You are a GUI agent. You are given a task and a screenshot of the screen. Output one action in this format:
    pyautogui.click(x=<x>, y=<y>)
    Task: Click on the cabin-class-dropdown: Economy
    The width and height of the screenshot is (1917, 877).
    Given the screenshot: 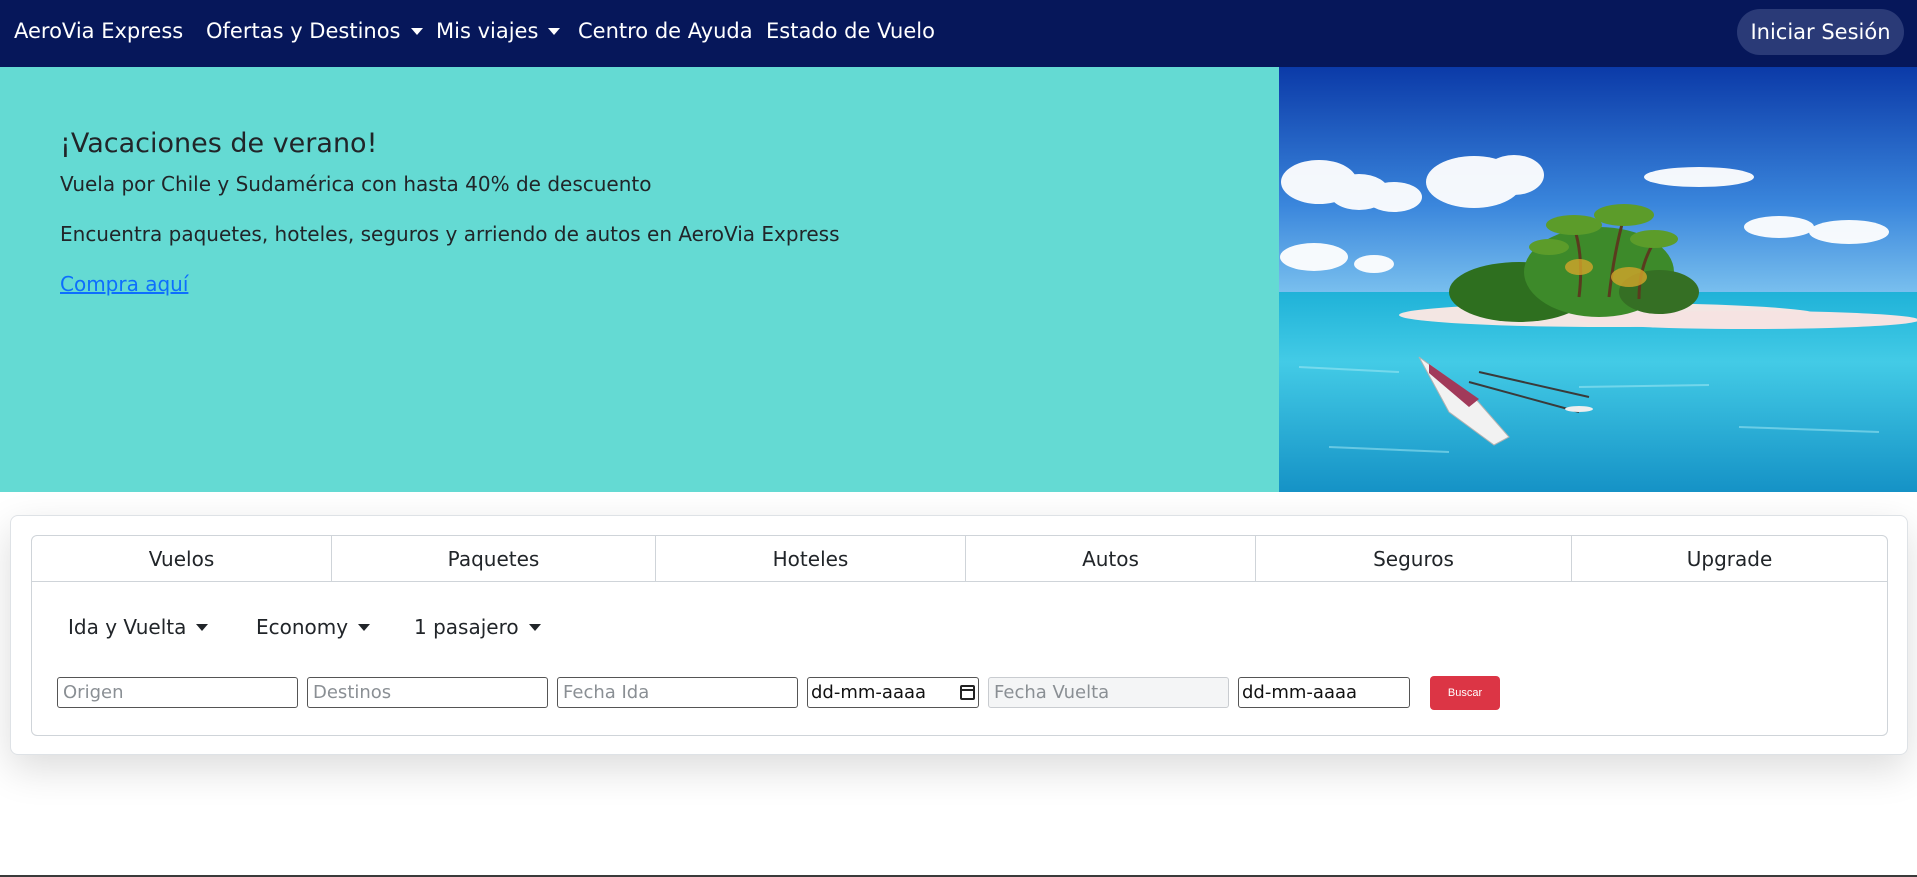 What is the action you would take?
    pyautogui.click(x=313, y=627)
    